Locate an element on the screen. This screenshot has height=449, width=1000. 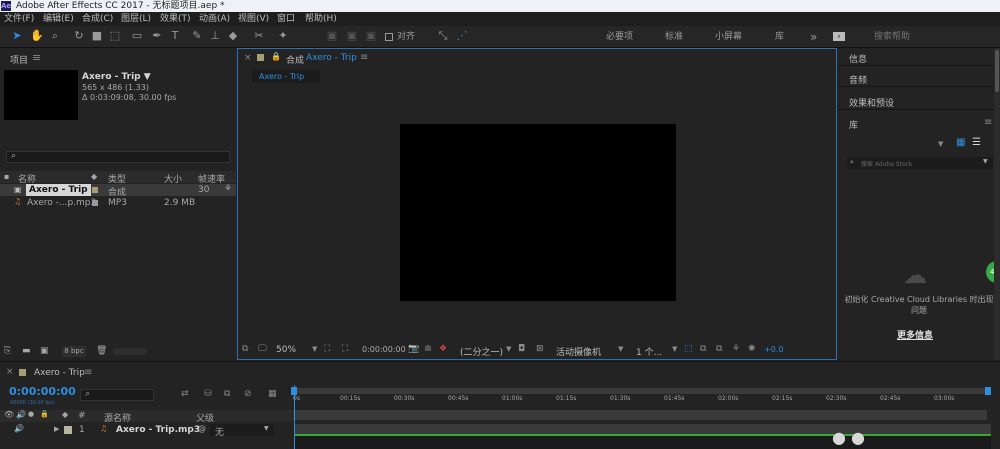
type-tool-icon: T is located at coordinates (175, 36).